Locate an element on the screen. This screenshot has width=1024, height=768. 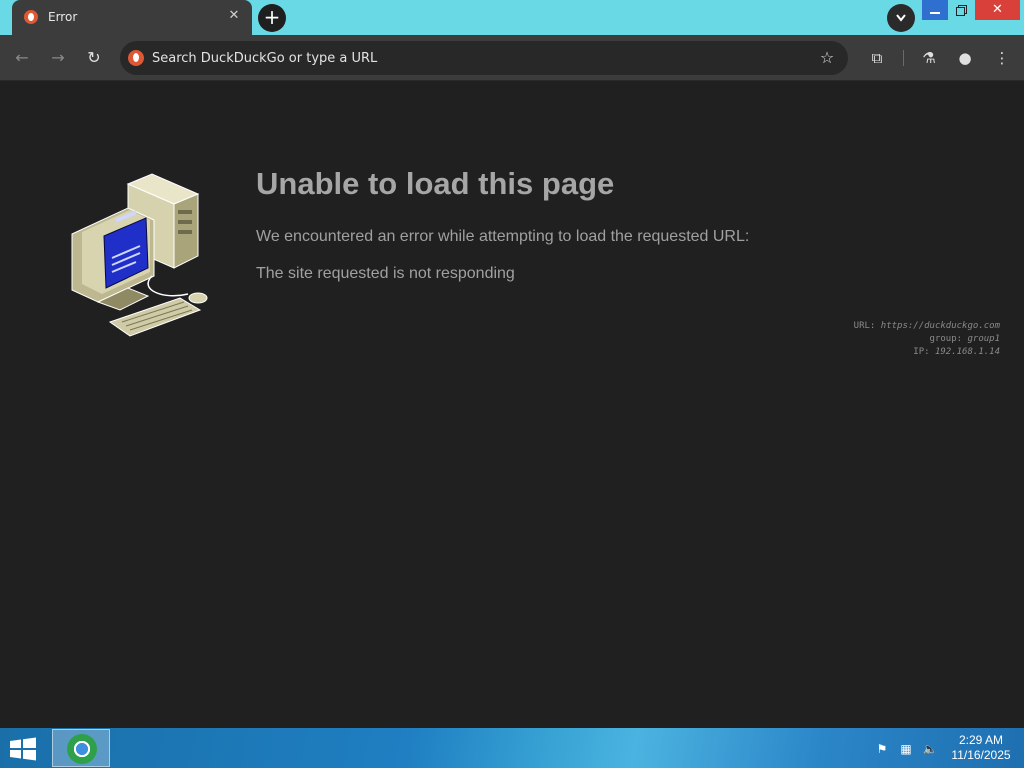
person-icon: ● is located at coordinates (965, 58).